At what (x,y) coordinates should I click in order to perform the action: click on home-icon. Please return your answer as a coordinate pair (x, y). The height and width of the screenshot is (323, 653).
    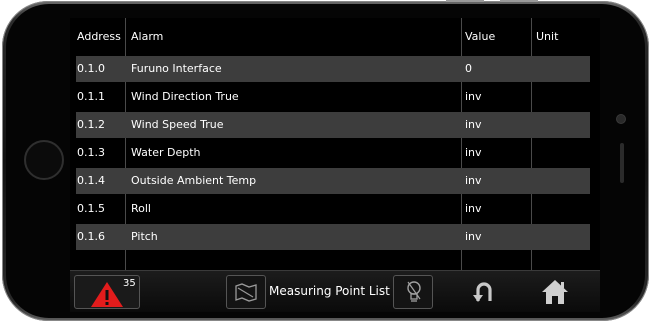
    Looking at the image, I should click on (555, 292).